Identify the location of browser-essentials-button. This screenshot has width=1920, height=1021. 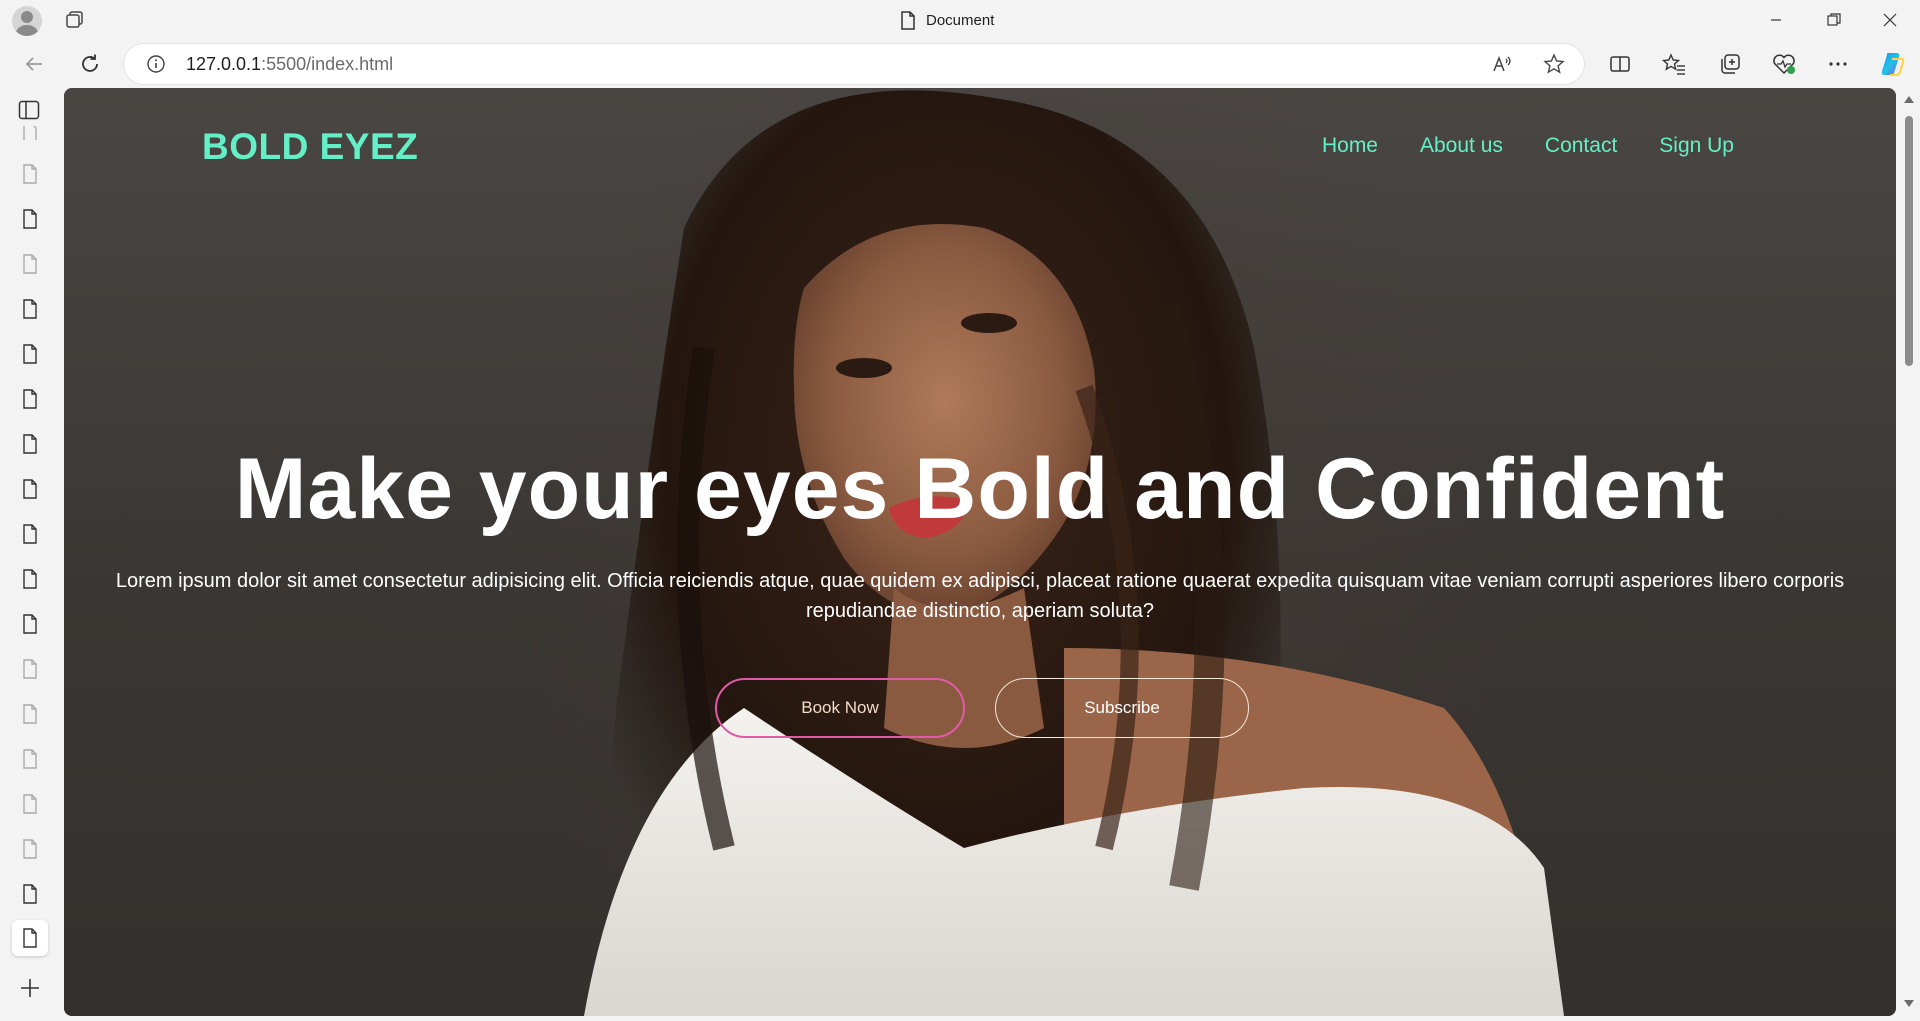
(1784, 64).